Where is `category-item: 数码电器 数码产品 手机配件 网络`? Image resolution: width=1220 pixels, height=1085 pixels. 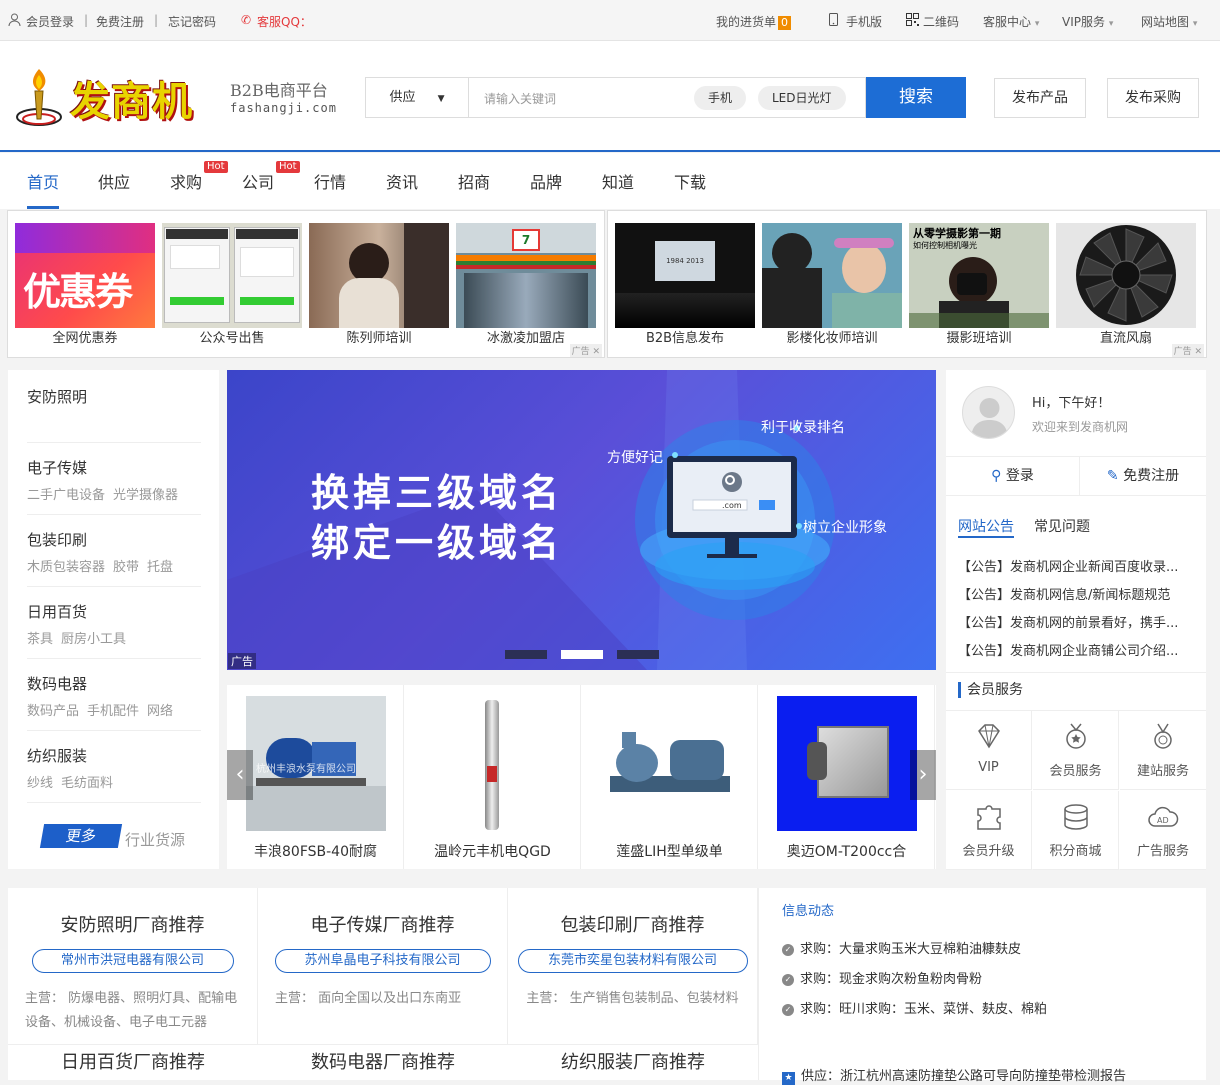
category-item: 数码电器 数码产品 手机配件 网络 is located at coordinates (114, 696).